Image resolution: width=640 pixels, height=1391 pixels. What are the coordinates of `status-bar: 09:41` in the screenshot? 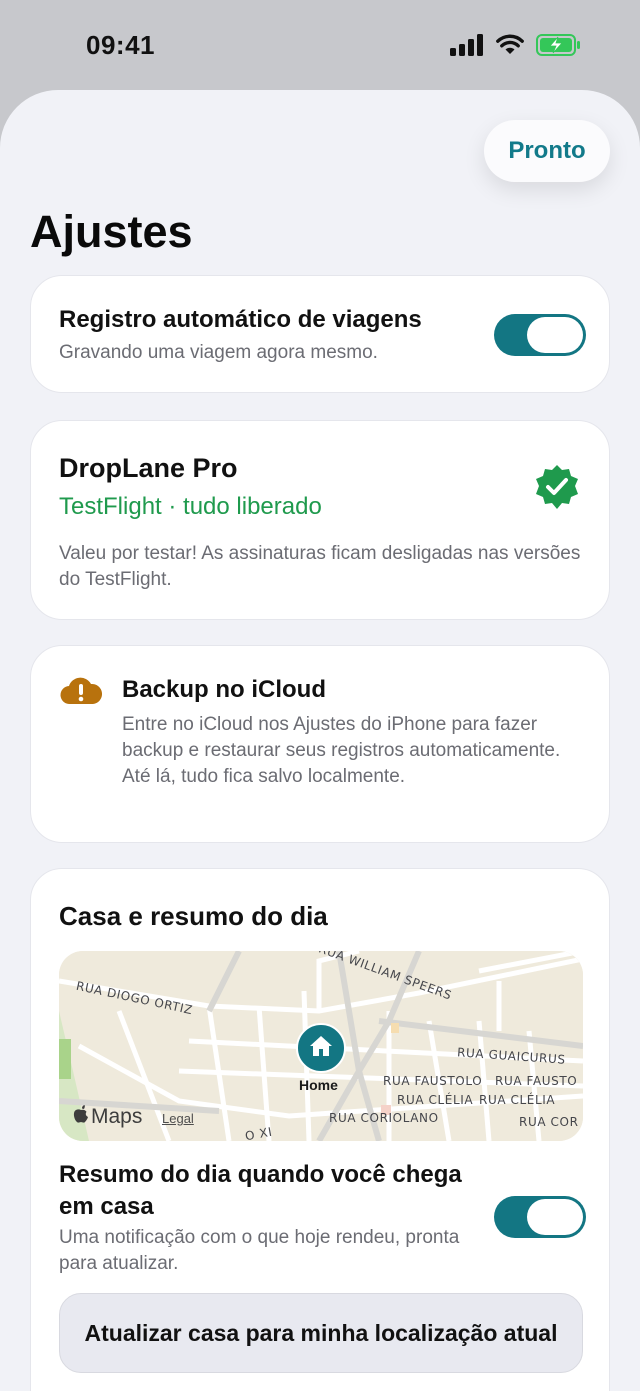 It's located at (320, 46).